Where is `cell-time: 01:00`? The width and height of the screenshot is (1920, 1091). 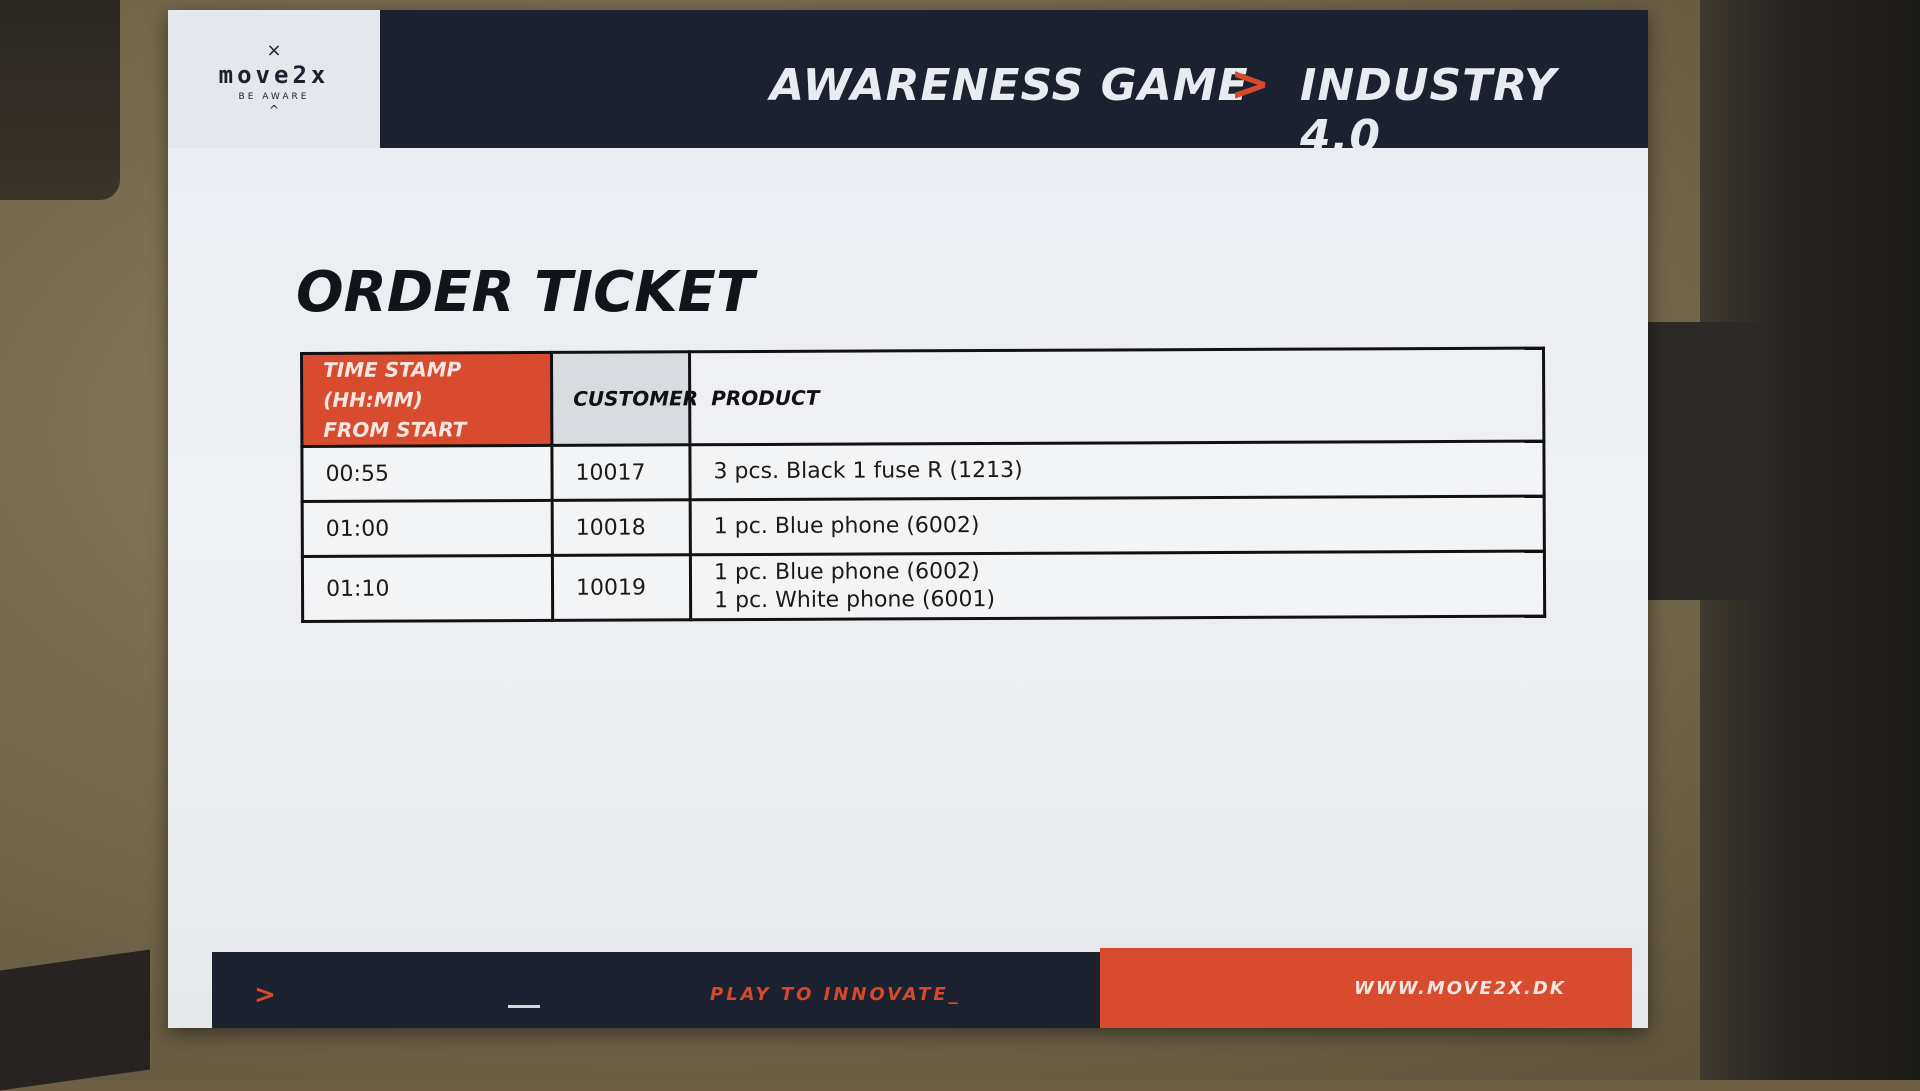 cell-time: 01:00 is located at coordinates (427, 528).